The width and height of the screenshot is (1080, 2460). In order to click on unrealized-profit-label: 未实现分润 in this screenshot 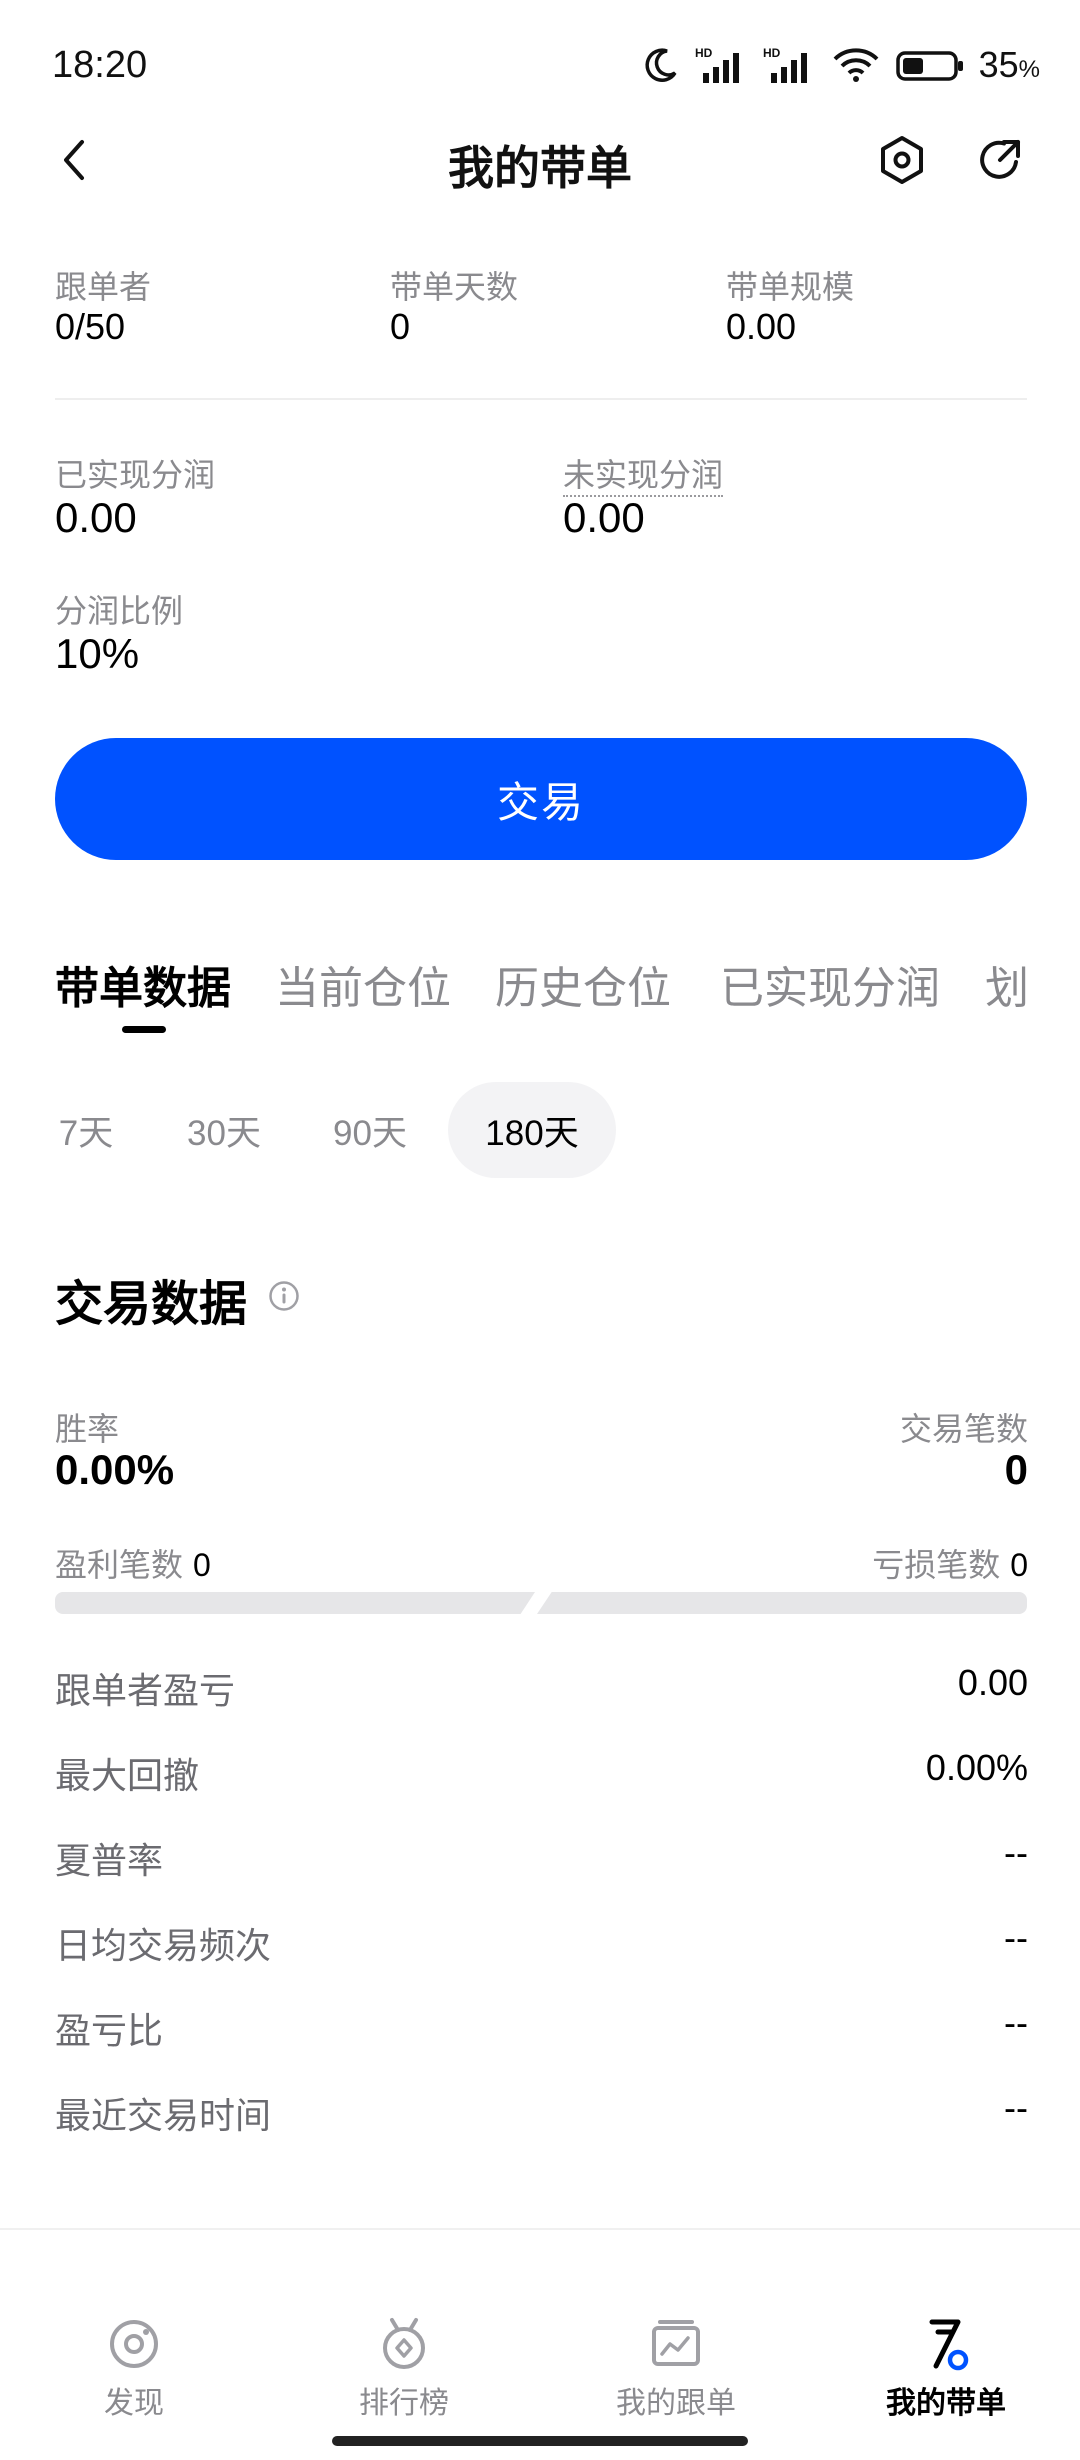, I will do `click(643, 473)`.